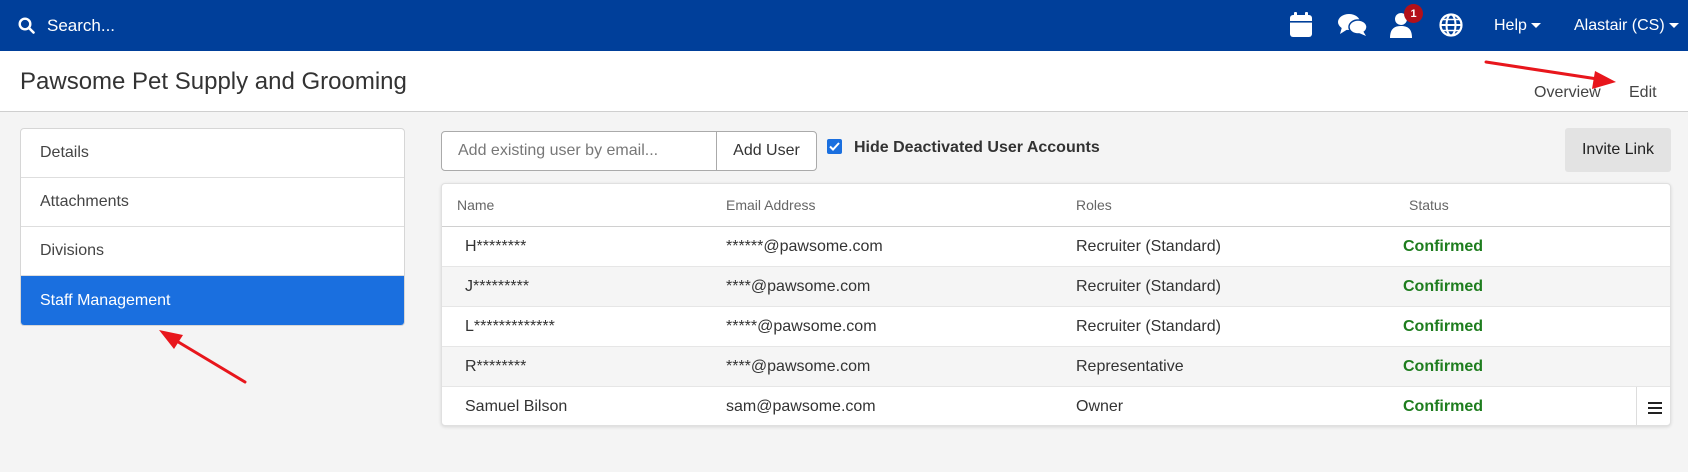 The width and height of the screenshot is (1688, 472). I want to click on add-user-button: Add User, so click(766, 151).